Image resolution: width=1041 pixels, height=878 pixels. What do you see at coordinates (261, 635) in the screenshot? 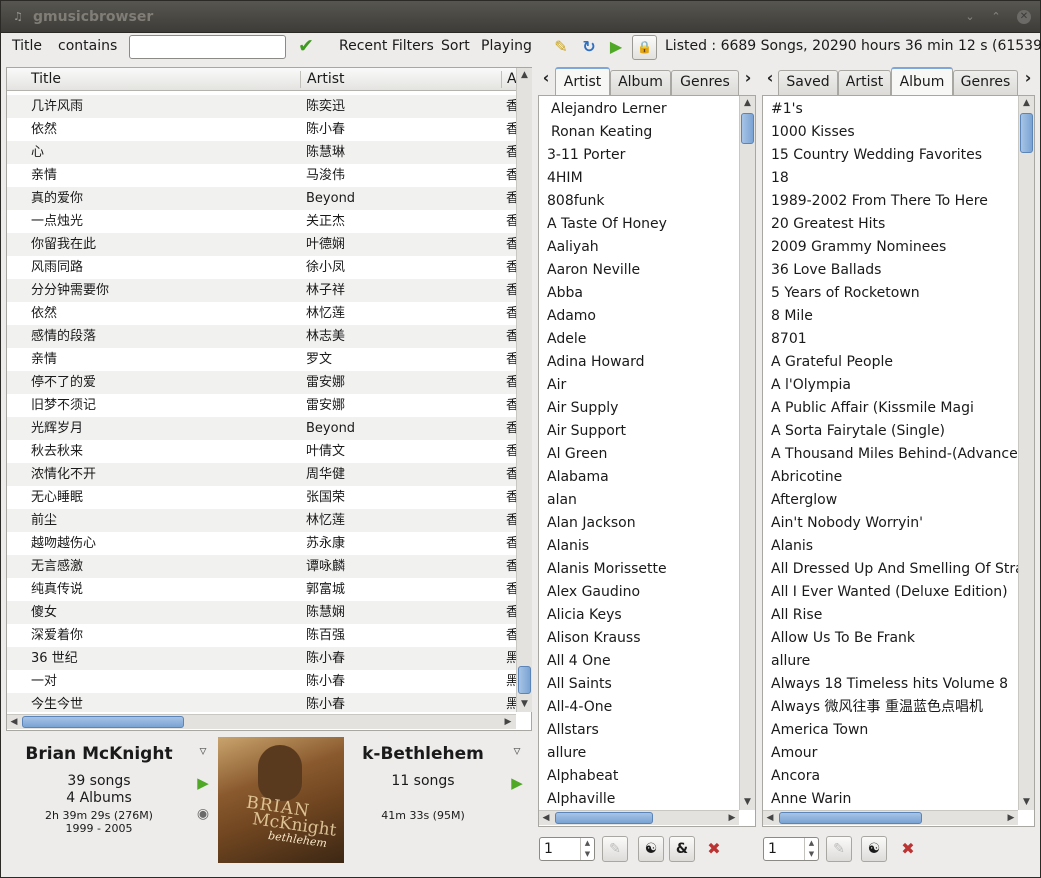
I see `song-row: 深爱着你 陈百强 香` at bounding box center [261, 635].